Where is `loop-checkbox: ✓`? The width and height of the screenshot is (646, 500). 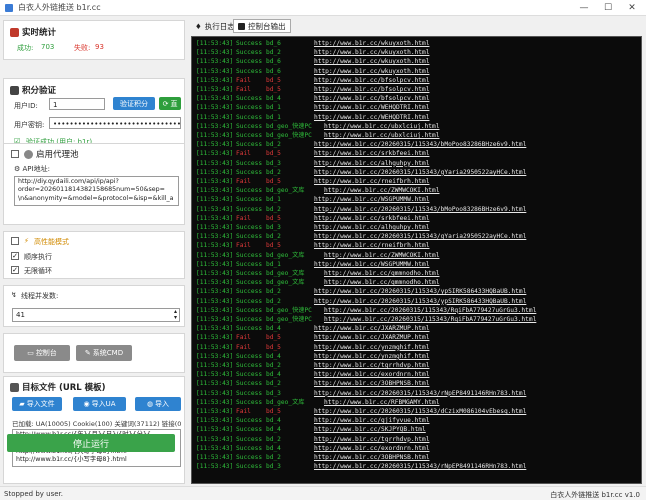
loop-checkbox: ✓ is located at coordinates (15, 270).